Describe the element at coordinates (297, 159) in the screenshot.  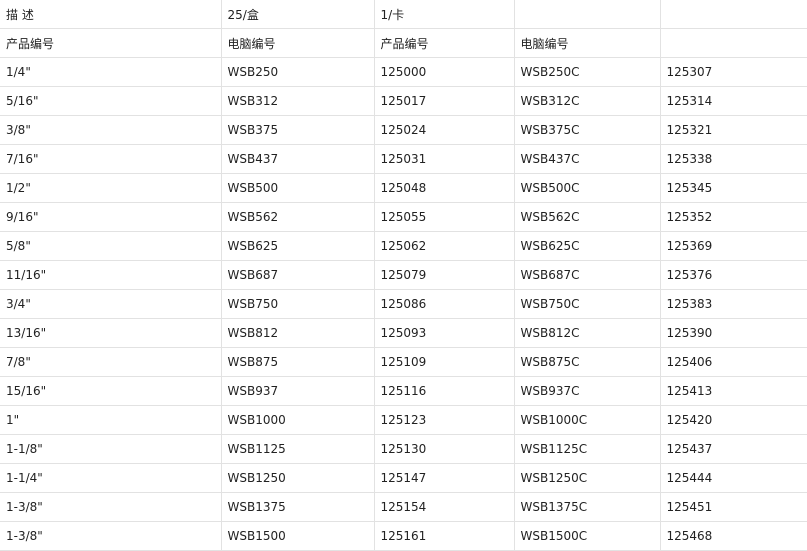
I see `box-product-code-cell: WSB437` at that location.